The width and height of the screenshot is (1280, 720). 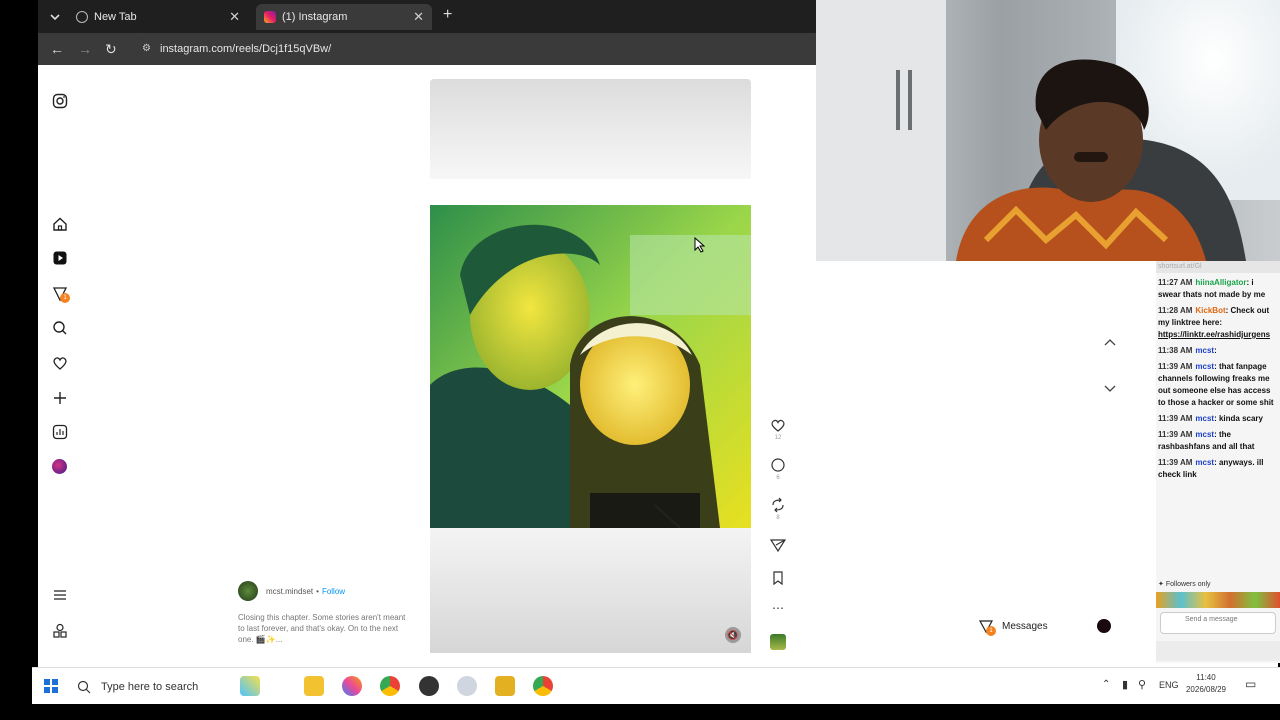 What do you see at coordinates (61, 399) in the screenshot?
I see `create-plus-icon` at bounding box center [61, 399].